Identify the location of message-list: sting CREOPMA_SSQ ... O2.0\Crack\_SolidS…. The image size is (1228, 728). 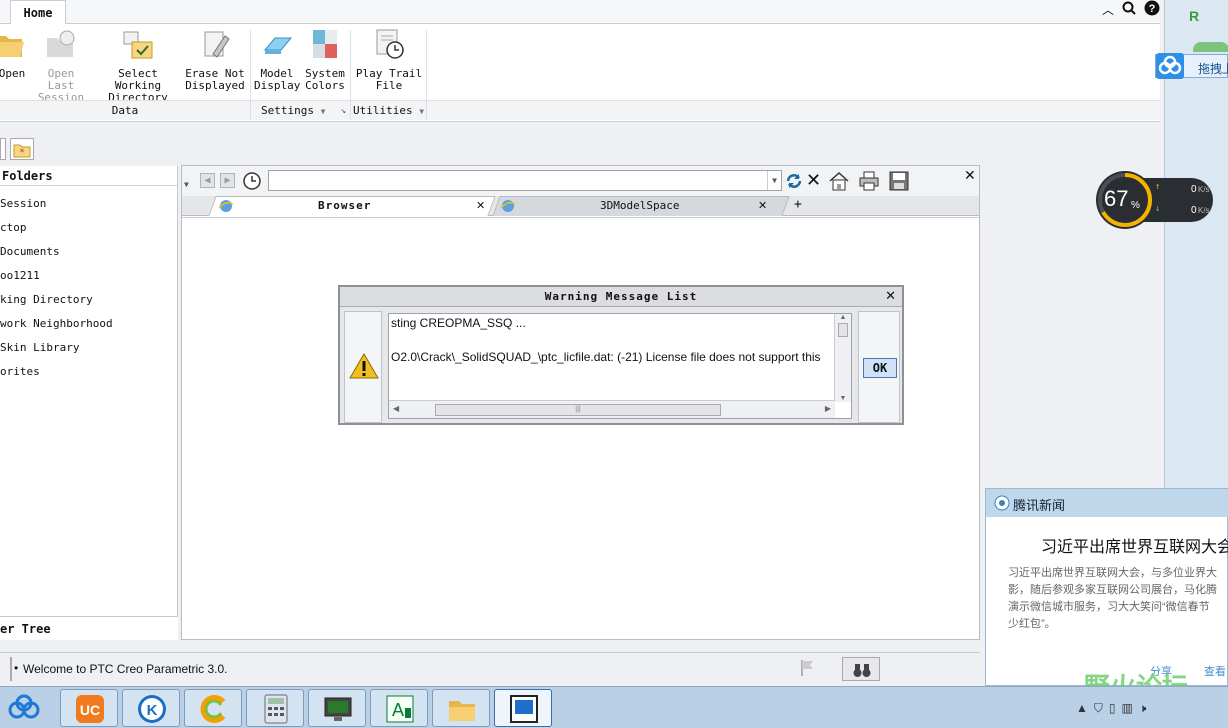
(620, 366).